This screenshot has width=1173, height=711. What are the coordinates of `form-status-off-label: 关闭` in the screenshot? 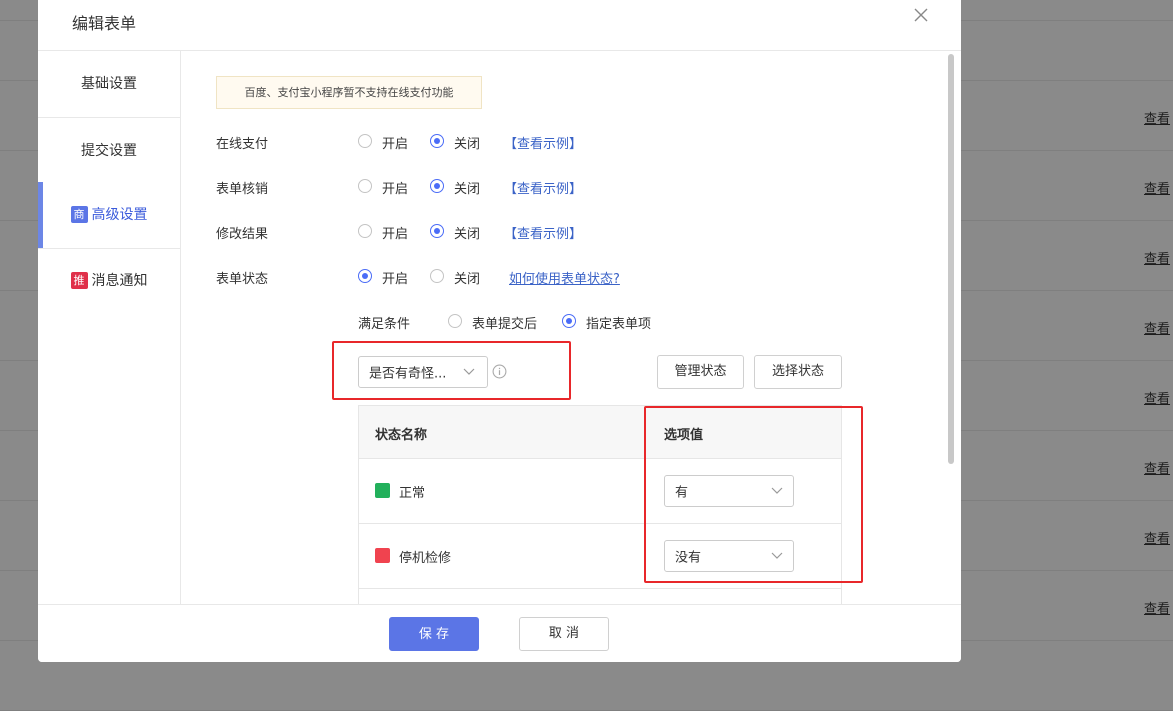 It's located at (467, 277).